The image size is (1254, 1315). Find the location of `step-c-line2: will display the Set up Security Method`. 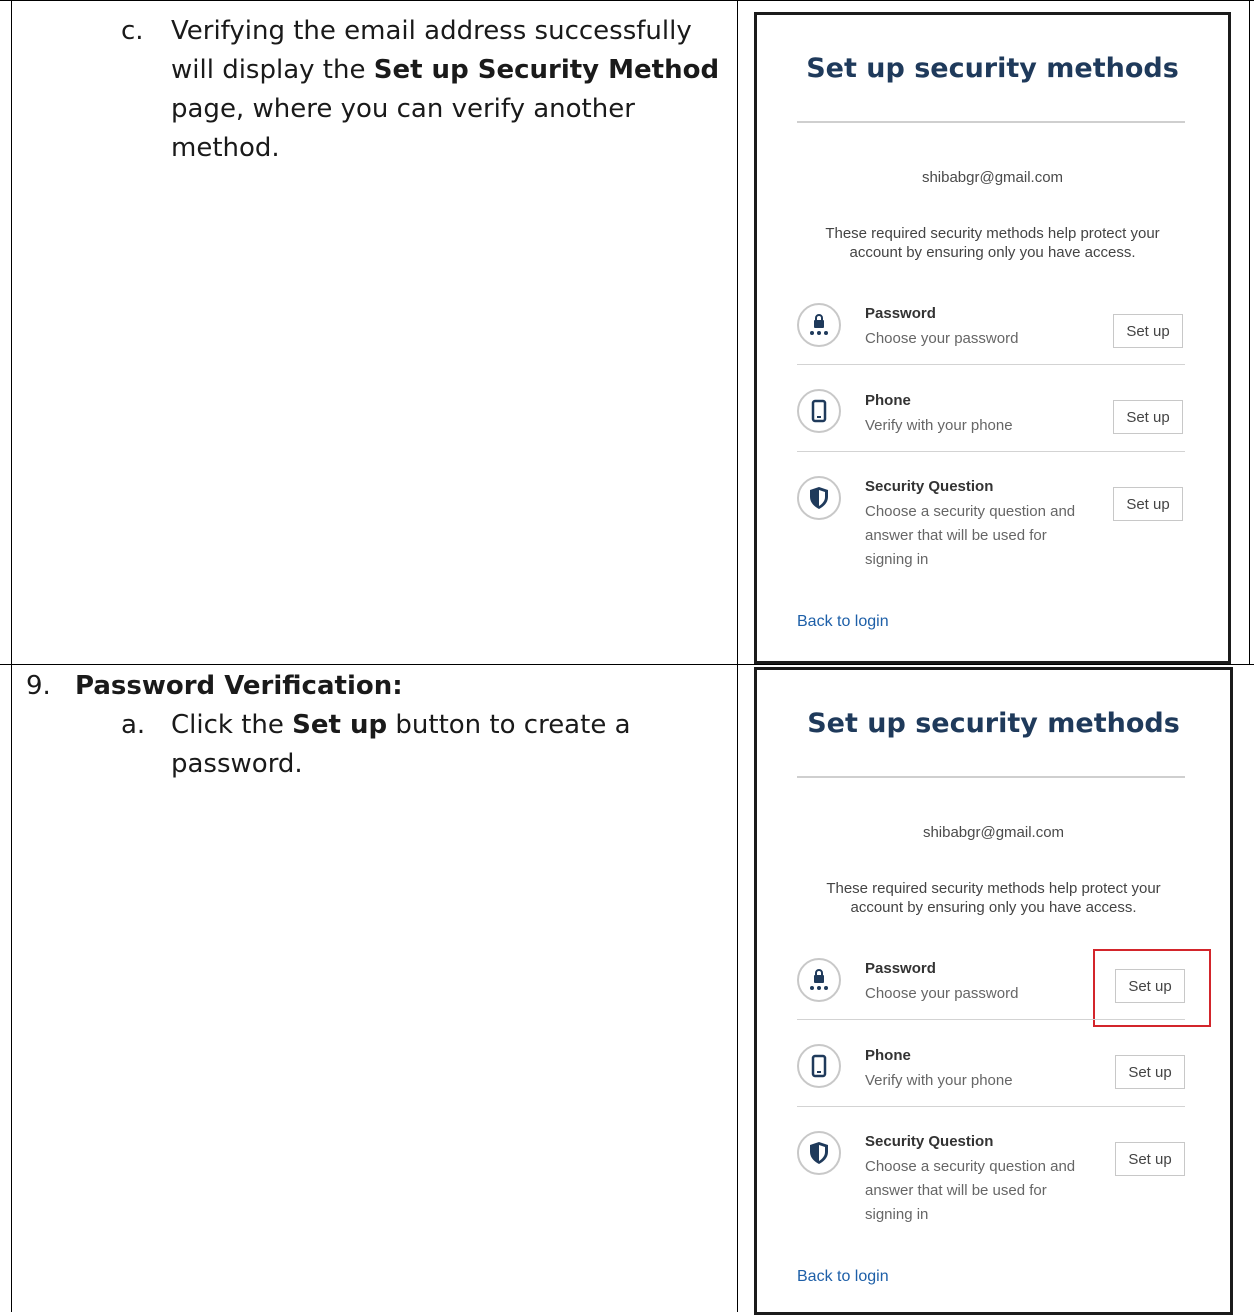

step-c-line2: will display the Set up Security Method is located at coordinates (451, 70).